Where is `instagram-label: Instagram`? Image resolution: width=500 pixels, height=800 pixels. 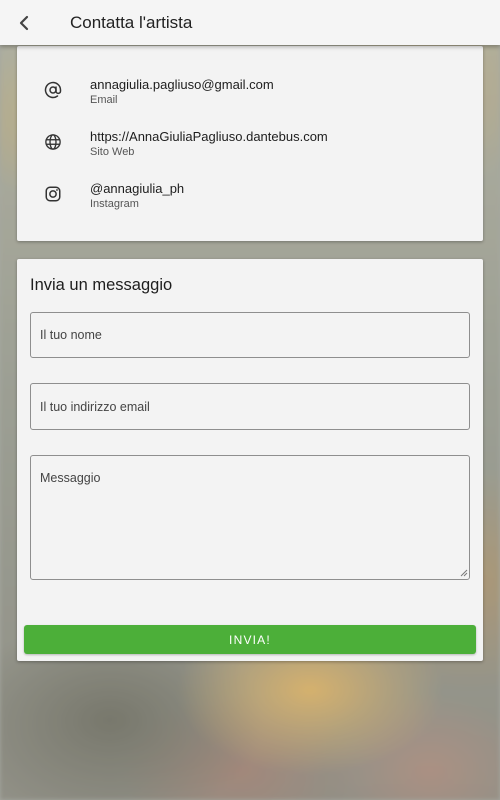 instagram-label: Instagram is located at coordinates (114, 204).